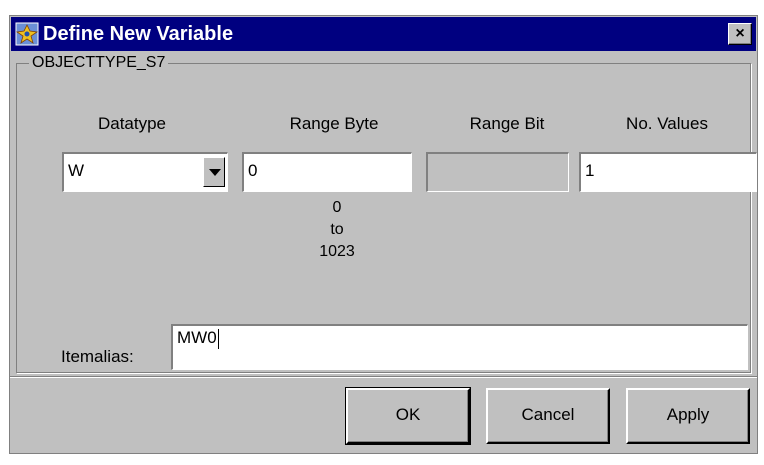  I want to click on range-byte-input: 0, so click(327, 172).